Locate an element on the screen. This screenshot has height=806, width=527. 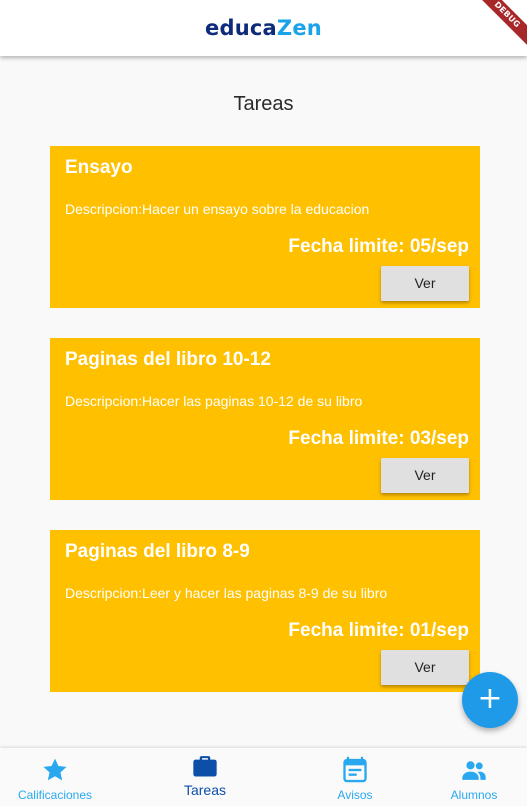
calendar-icon is located at coordinates (355, 769).